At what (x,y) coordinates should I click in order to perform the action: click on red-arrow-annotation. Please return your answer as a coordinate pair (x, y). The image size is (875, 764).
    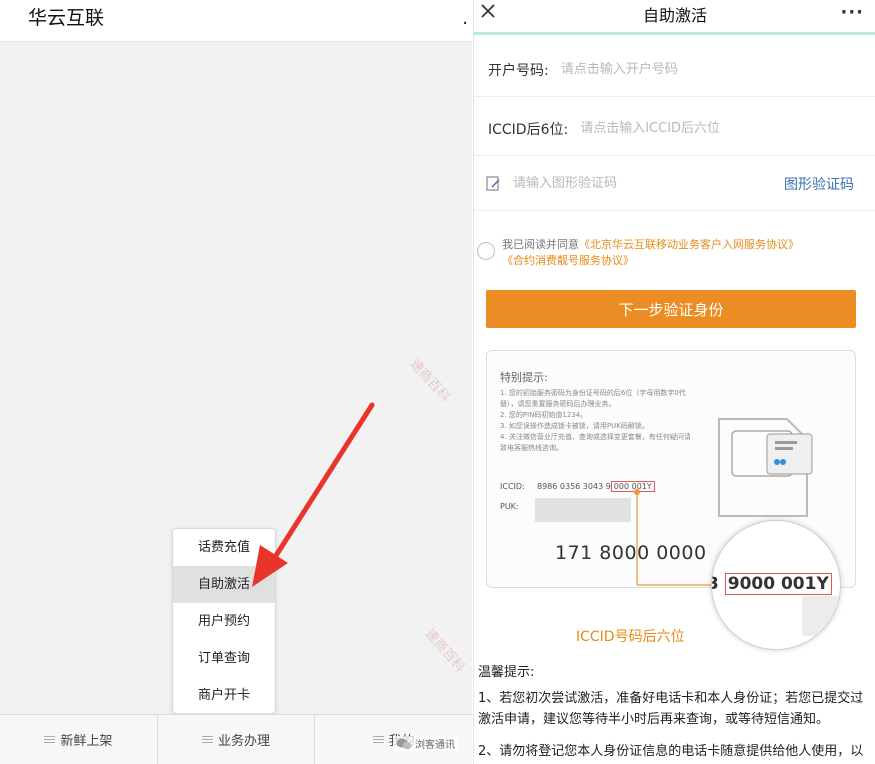
    Looking at the image, I should click on (313, 494).